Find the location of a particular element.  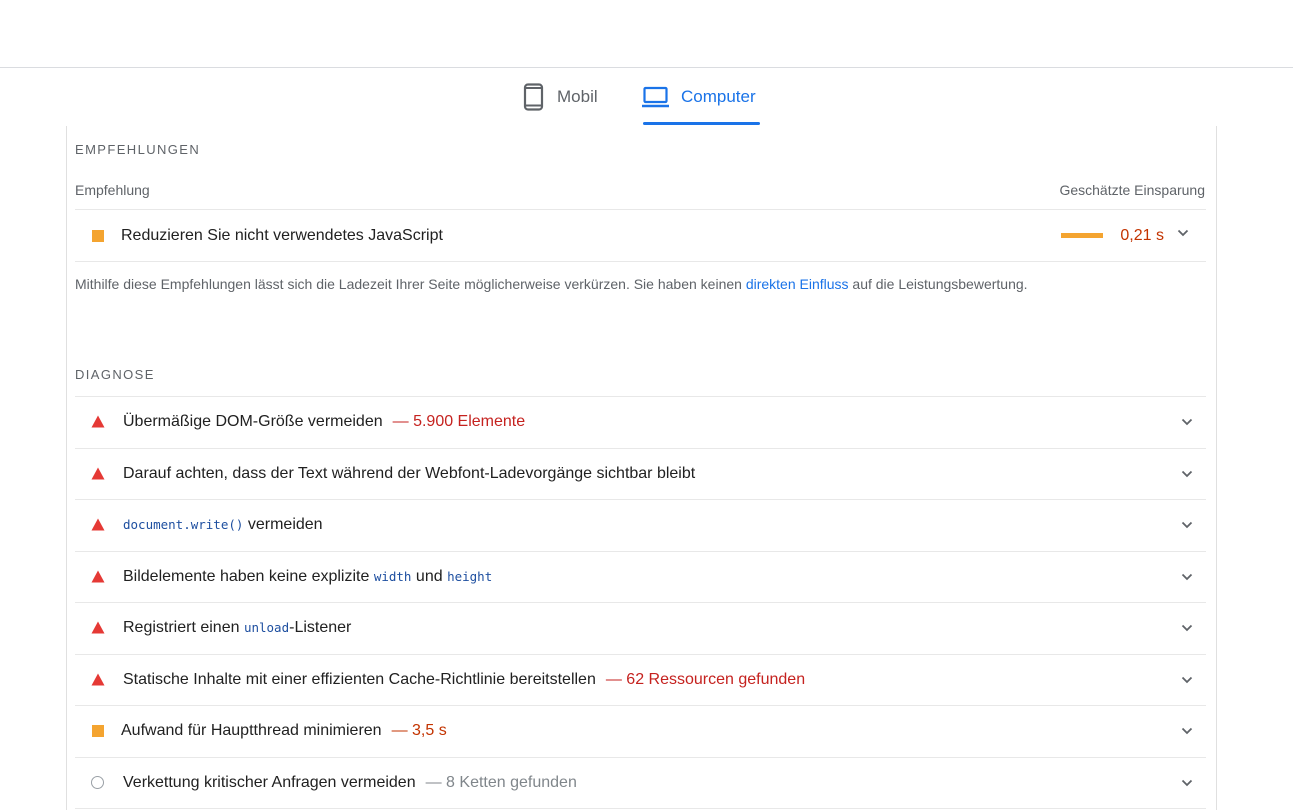

smartphone-icon is located at coordinates (534, 97).